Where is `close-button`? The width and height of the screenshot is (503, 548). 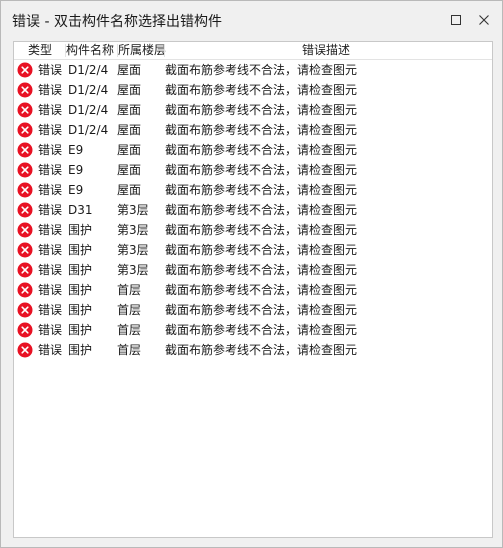
close-button is located at coordinates (484, 20).